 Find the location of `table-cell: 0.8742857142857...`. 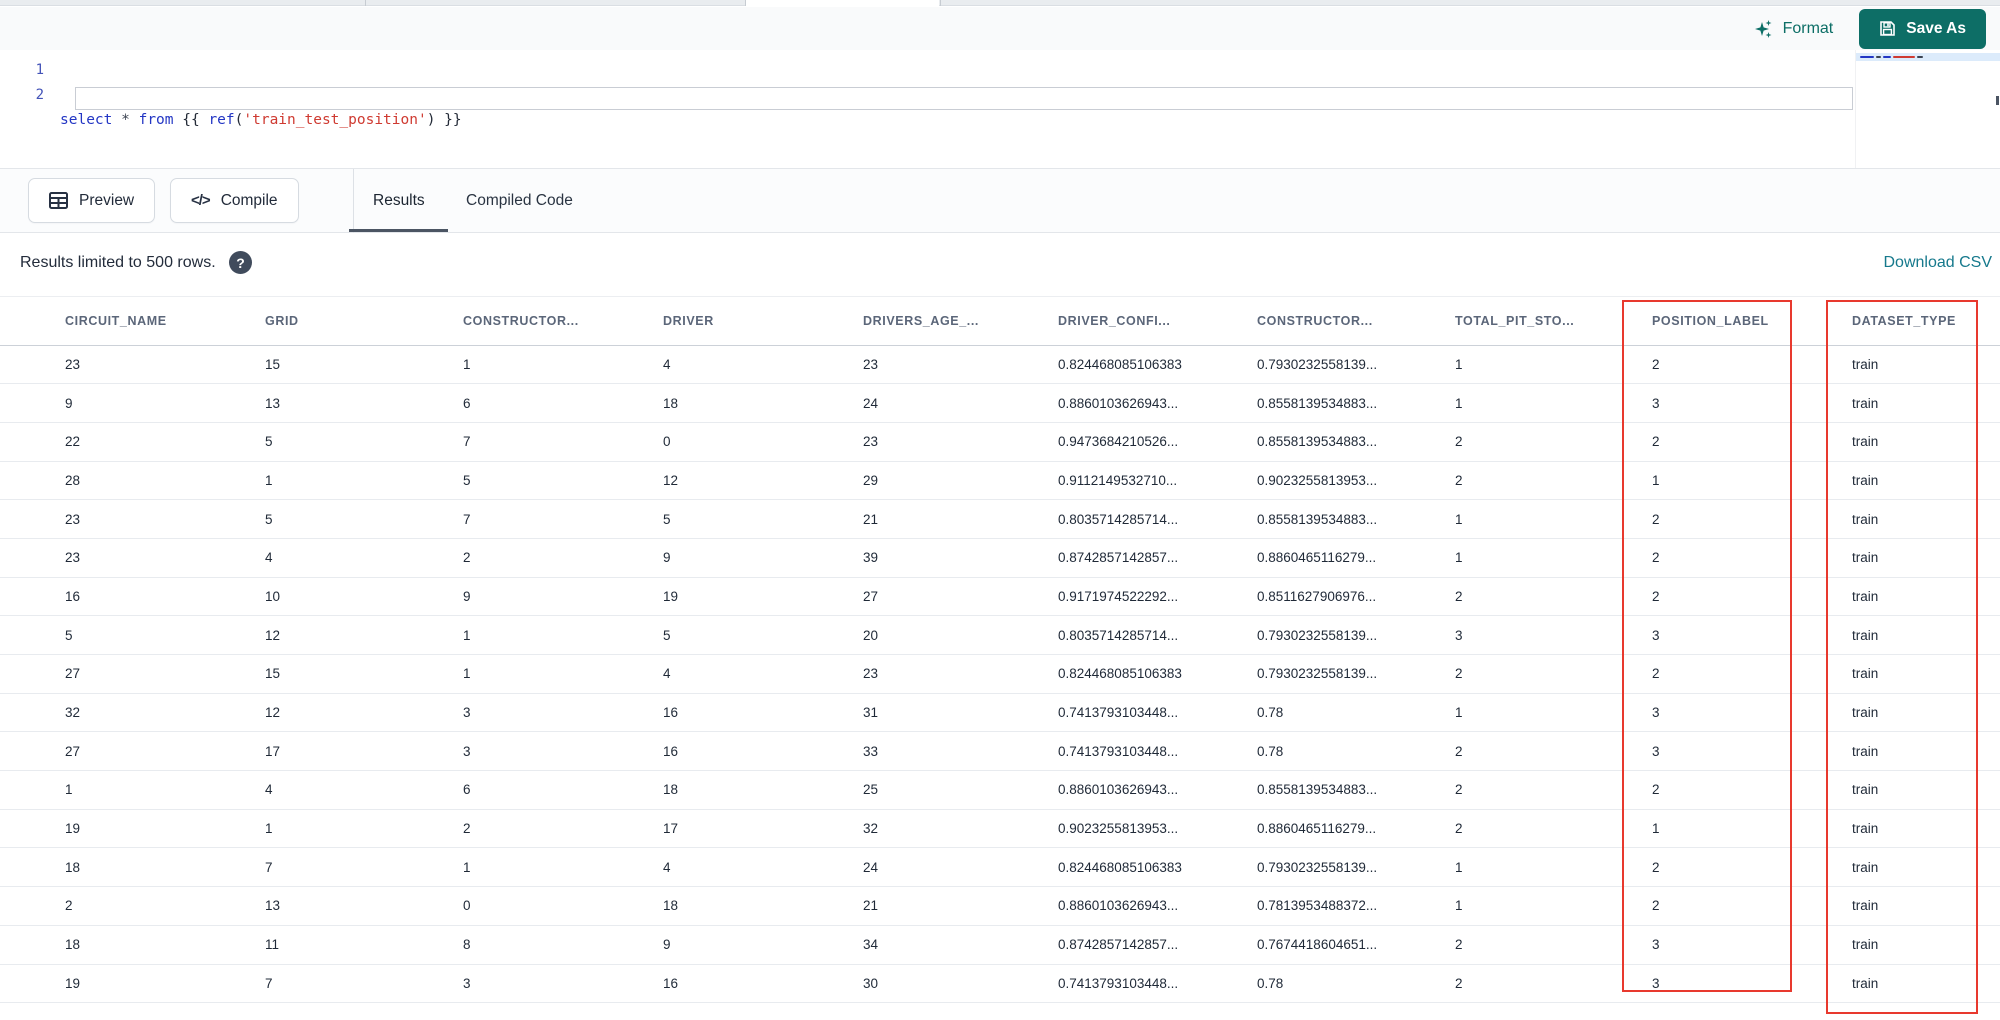

table-cell: 0.8742857142857... is located at coordinates (1157, 945).